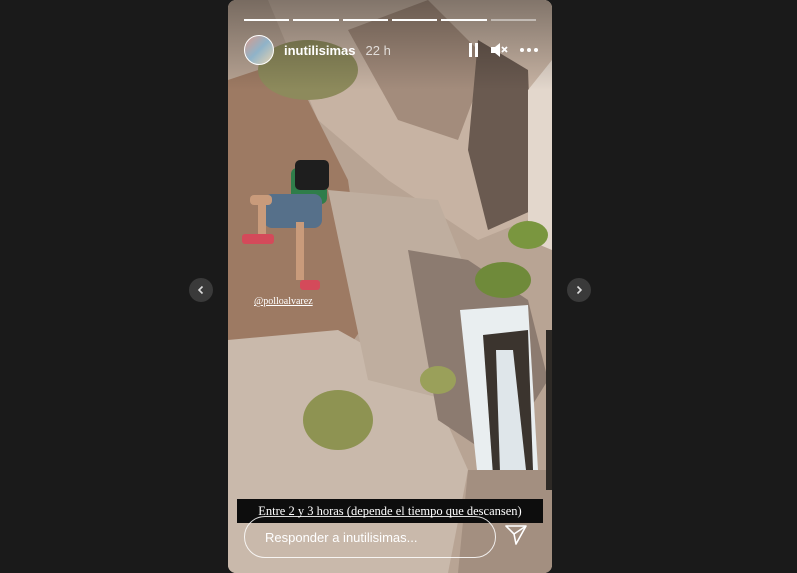 Image resolution: width=797 pixels, height=573 pixels. I want to click on avatar, so click(259, 50).